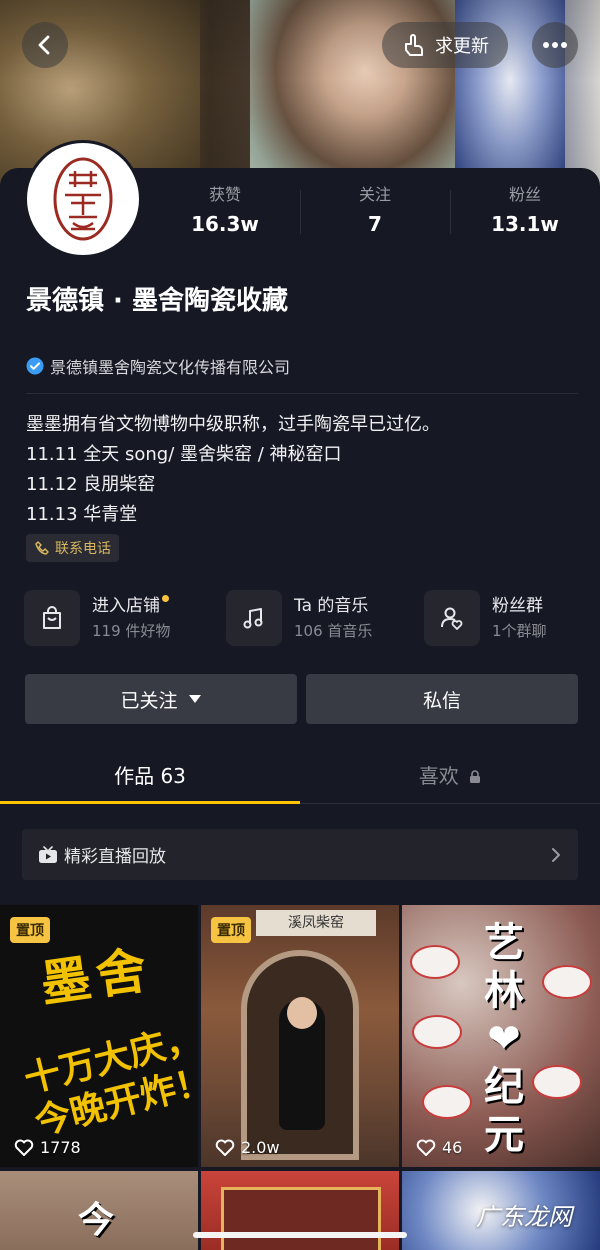  What do you see at coordinates (109, 1080) in the screenshot?
I see `video-caption-overlay: 十万大庆，今晚开炸！` at bounding box center [109, 1080].